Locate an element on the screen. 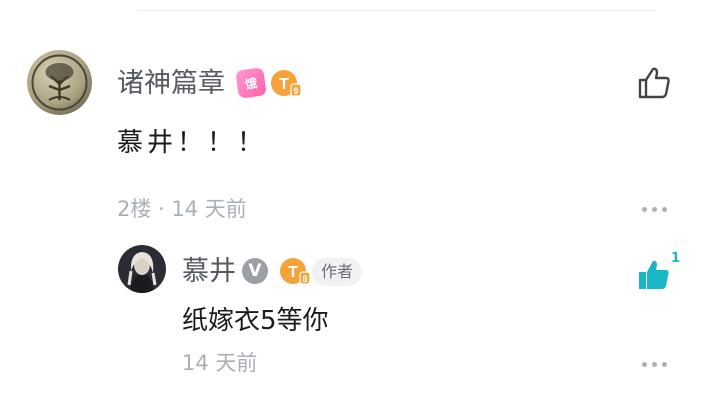  reply-avatar is located at coordinates (142, 269).